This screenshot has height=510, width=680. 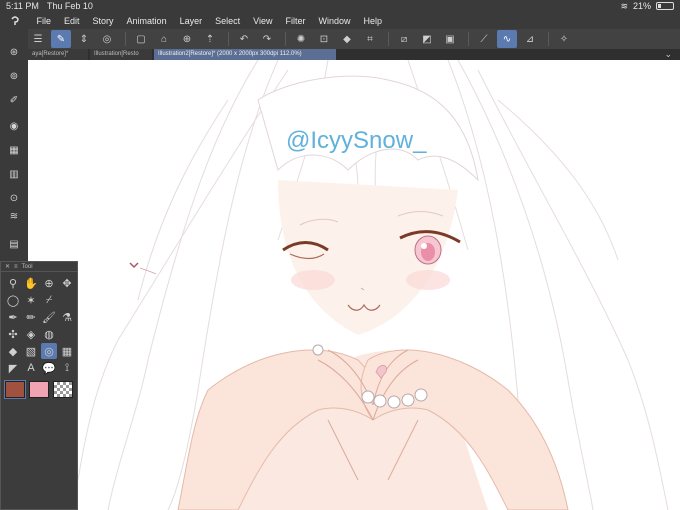 I want to click on color-set-icon: ▦, so click(x=14, y=151).